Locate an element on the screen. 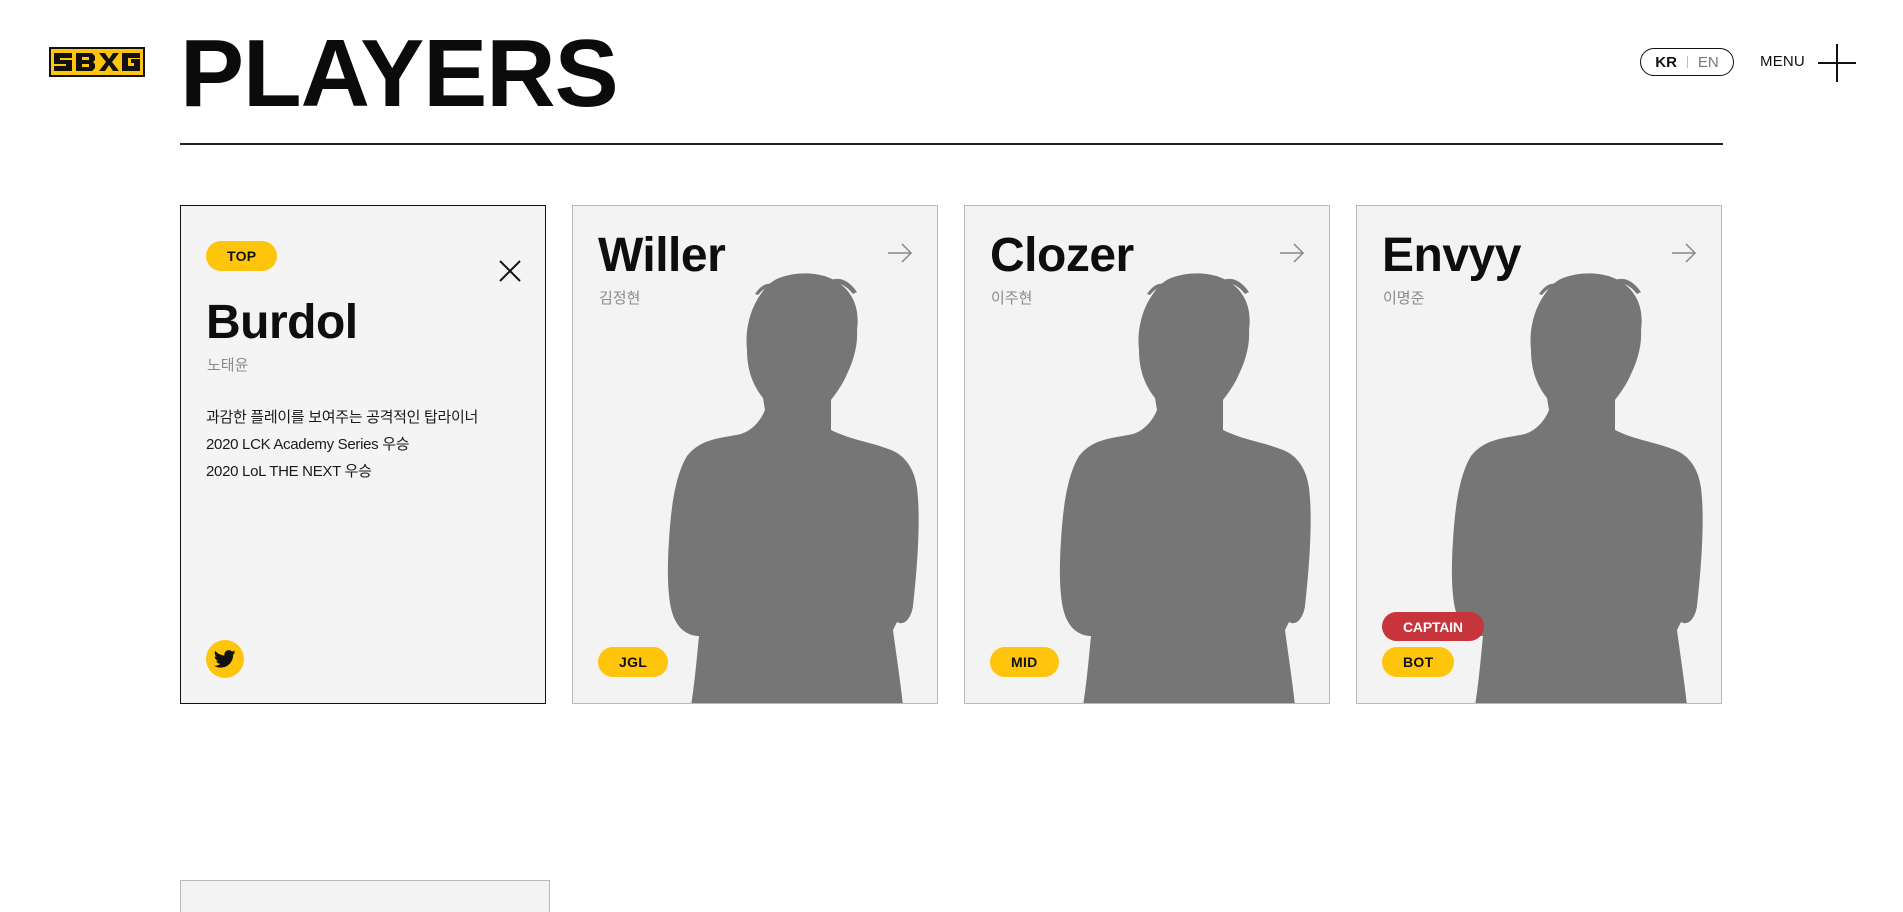 This screenshot has width=1903, height=912. bio-line: 2020 LCK Academy Series 우승 is located at coordinates (308, 444).